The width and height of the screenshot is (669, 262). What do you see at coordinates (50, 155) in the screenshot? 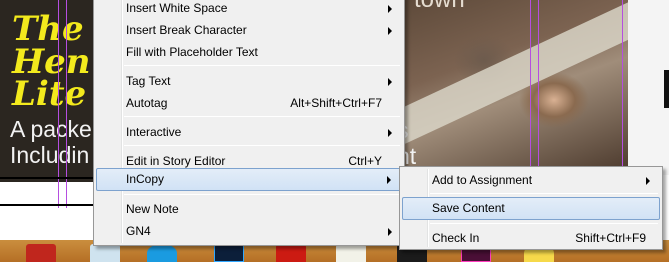
I see `body-line-2: Includin` at bounding box center [50, 155].